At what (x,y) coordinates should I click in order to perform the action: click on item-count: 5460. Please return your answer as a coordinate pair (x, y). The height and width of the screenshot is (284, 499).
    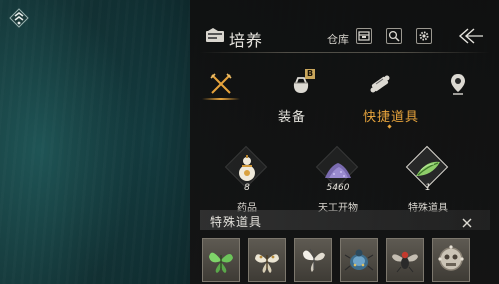
    Looking at the image, I should click on (338, 188).